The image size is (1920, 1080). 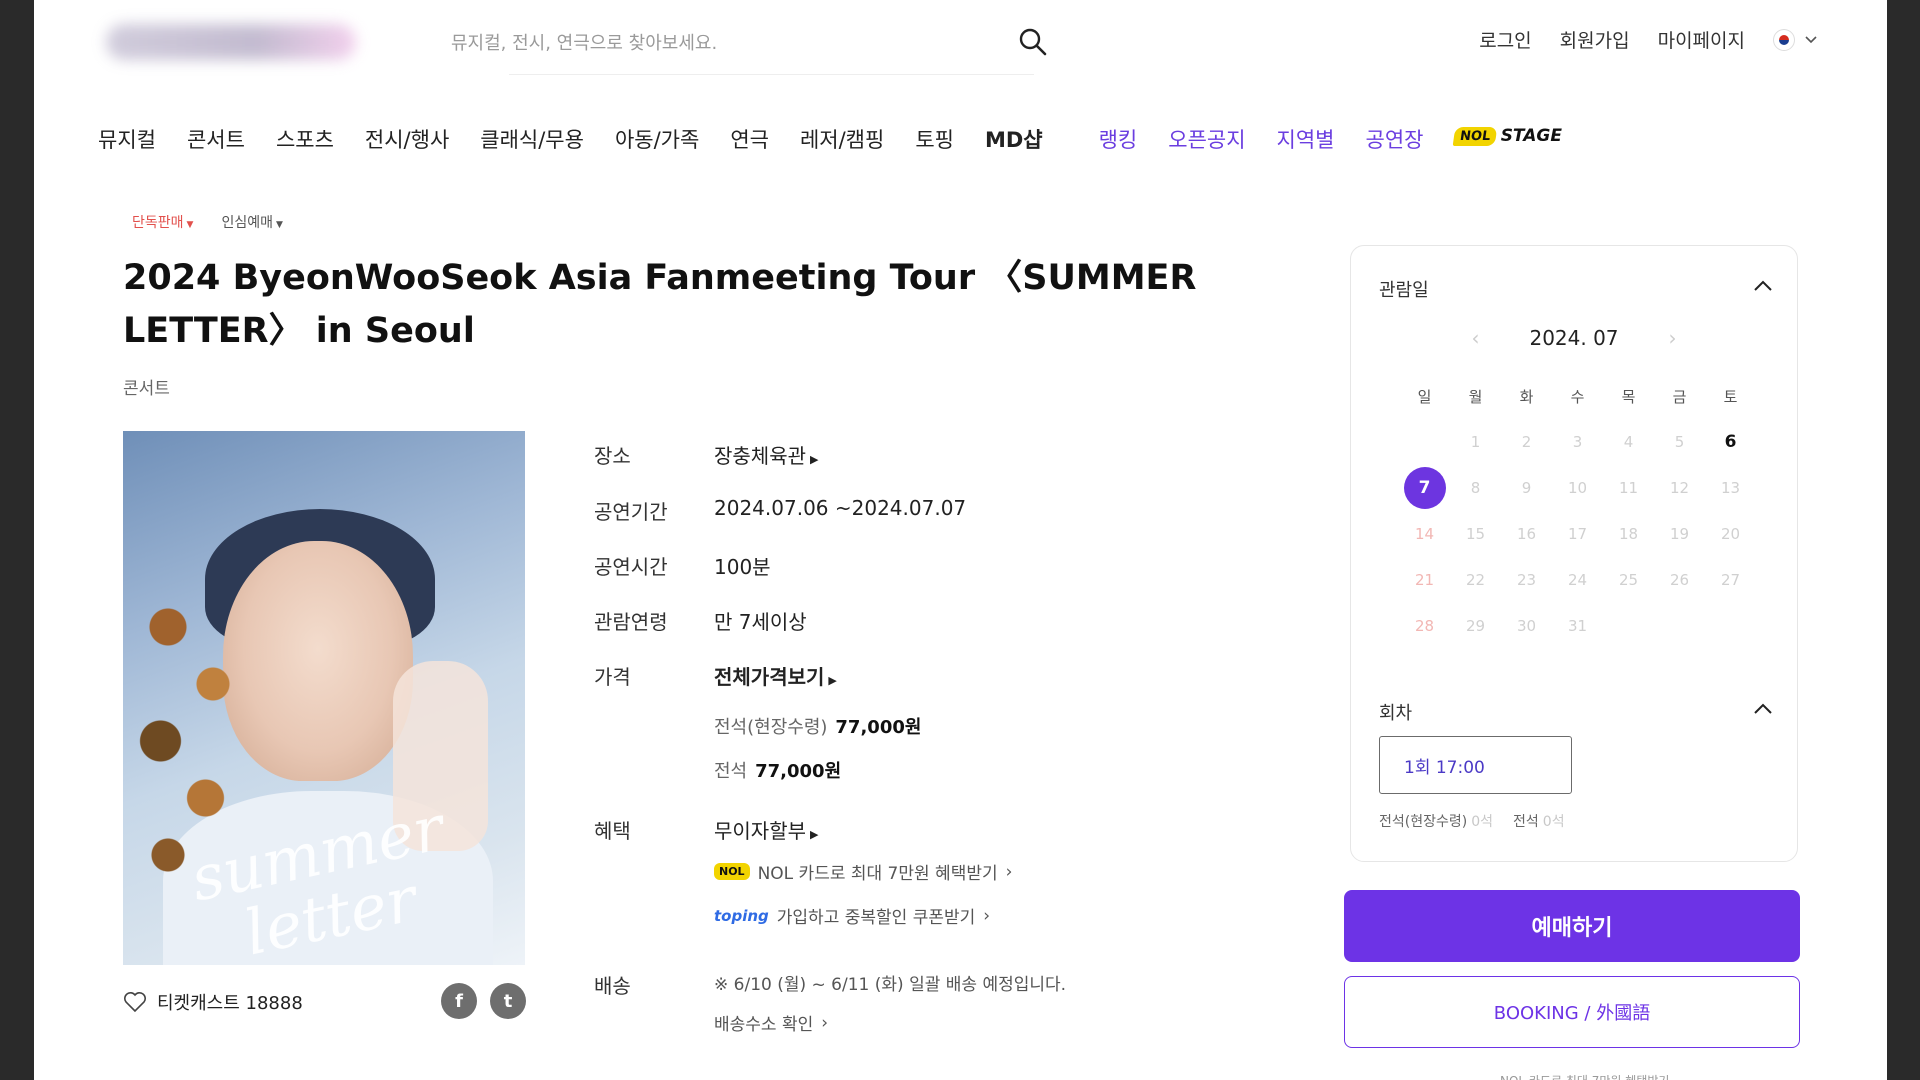 I want to click on seat-availability: 전석(현장수령) 0석 전석 0석, so click(x=1472, y=821).